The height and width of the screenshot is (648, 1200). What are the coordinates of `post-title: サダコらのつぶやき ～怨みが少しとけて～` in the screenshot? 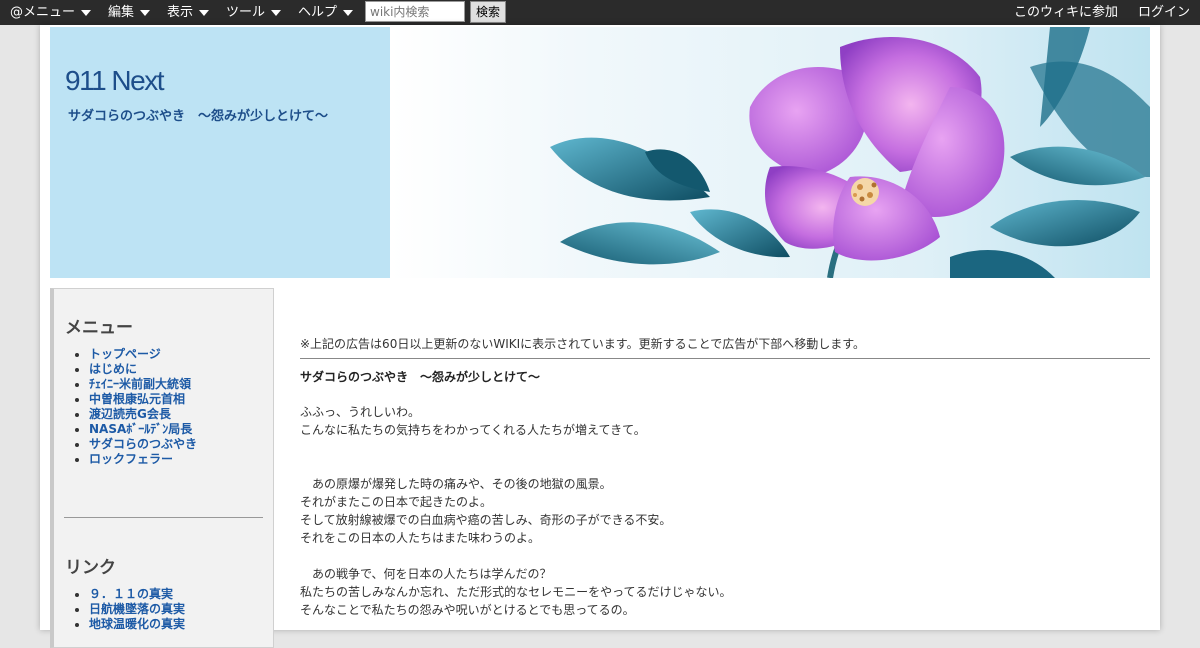 It's located at (420, 377).